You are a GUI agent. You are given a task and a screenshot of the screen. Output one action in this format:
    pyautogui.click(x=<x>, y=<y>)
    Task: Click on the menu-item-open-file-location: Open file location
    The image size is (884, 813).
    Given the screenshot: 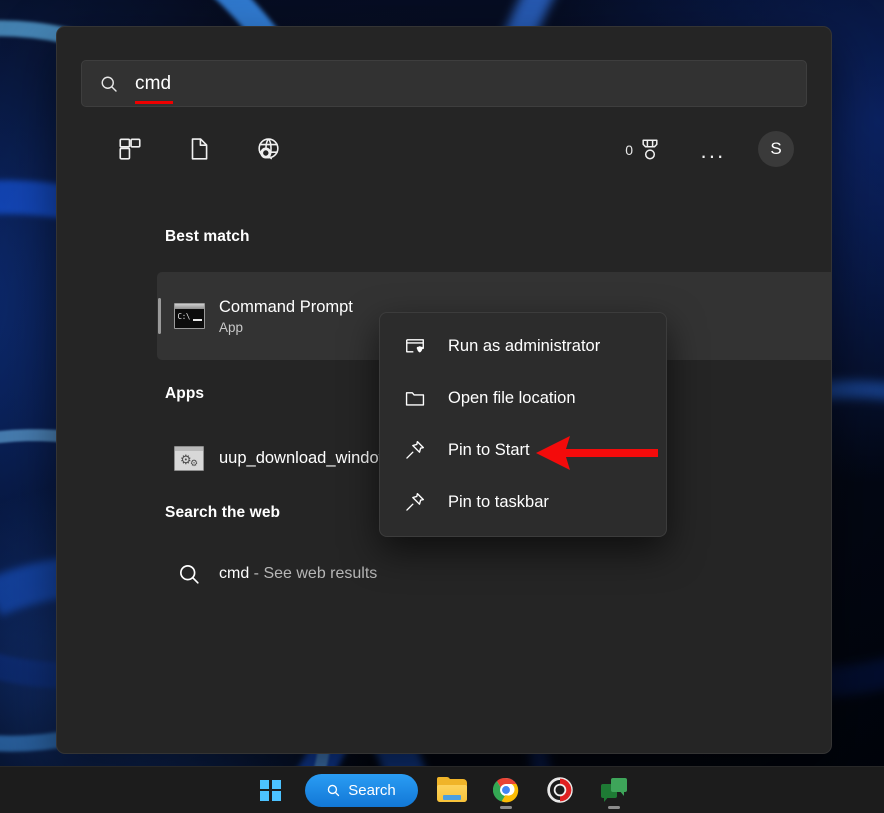 What is the action you would take?
    pyautogui.click(x=523, y=398)
    